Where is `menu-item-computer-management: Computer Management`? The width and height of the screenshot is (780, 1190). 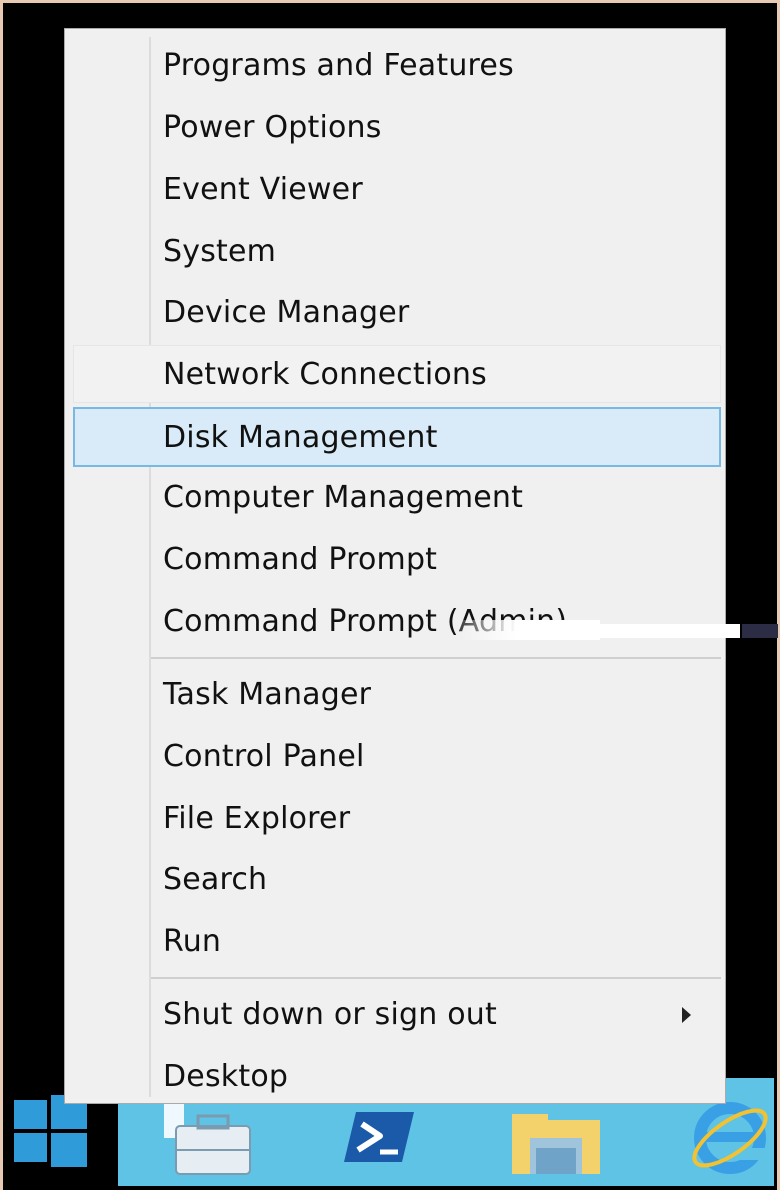 menu-item-computer-management: Computer Management is located at coordinates (397, 499).